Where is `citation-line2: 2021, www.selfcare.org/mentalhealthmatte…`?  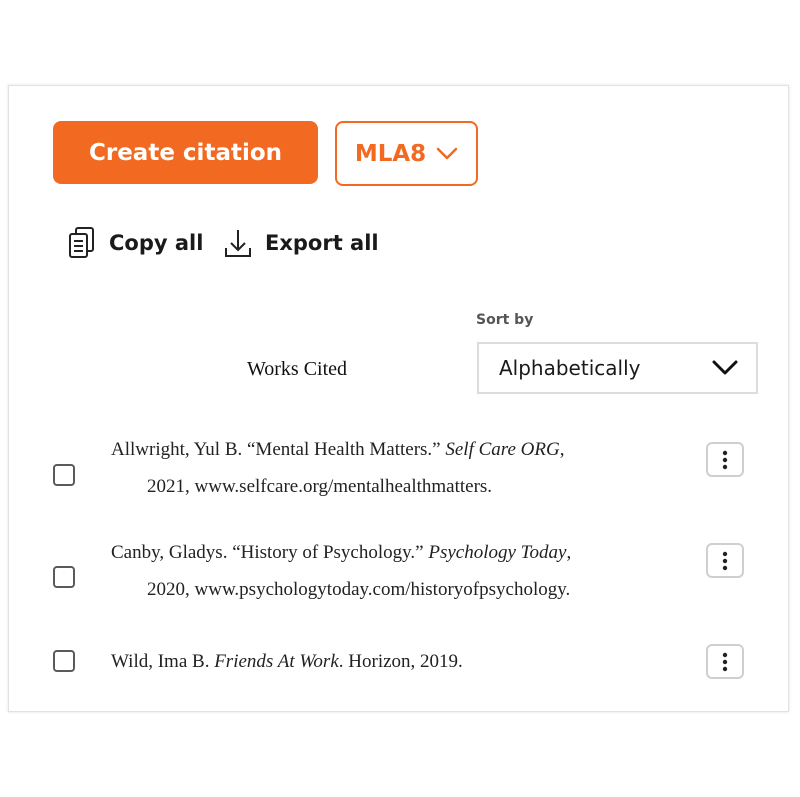
citation-line2: 2021, www.selfcare.org/mentalhealthmatte… is located at coordinates (320, 486).